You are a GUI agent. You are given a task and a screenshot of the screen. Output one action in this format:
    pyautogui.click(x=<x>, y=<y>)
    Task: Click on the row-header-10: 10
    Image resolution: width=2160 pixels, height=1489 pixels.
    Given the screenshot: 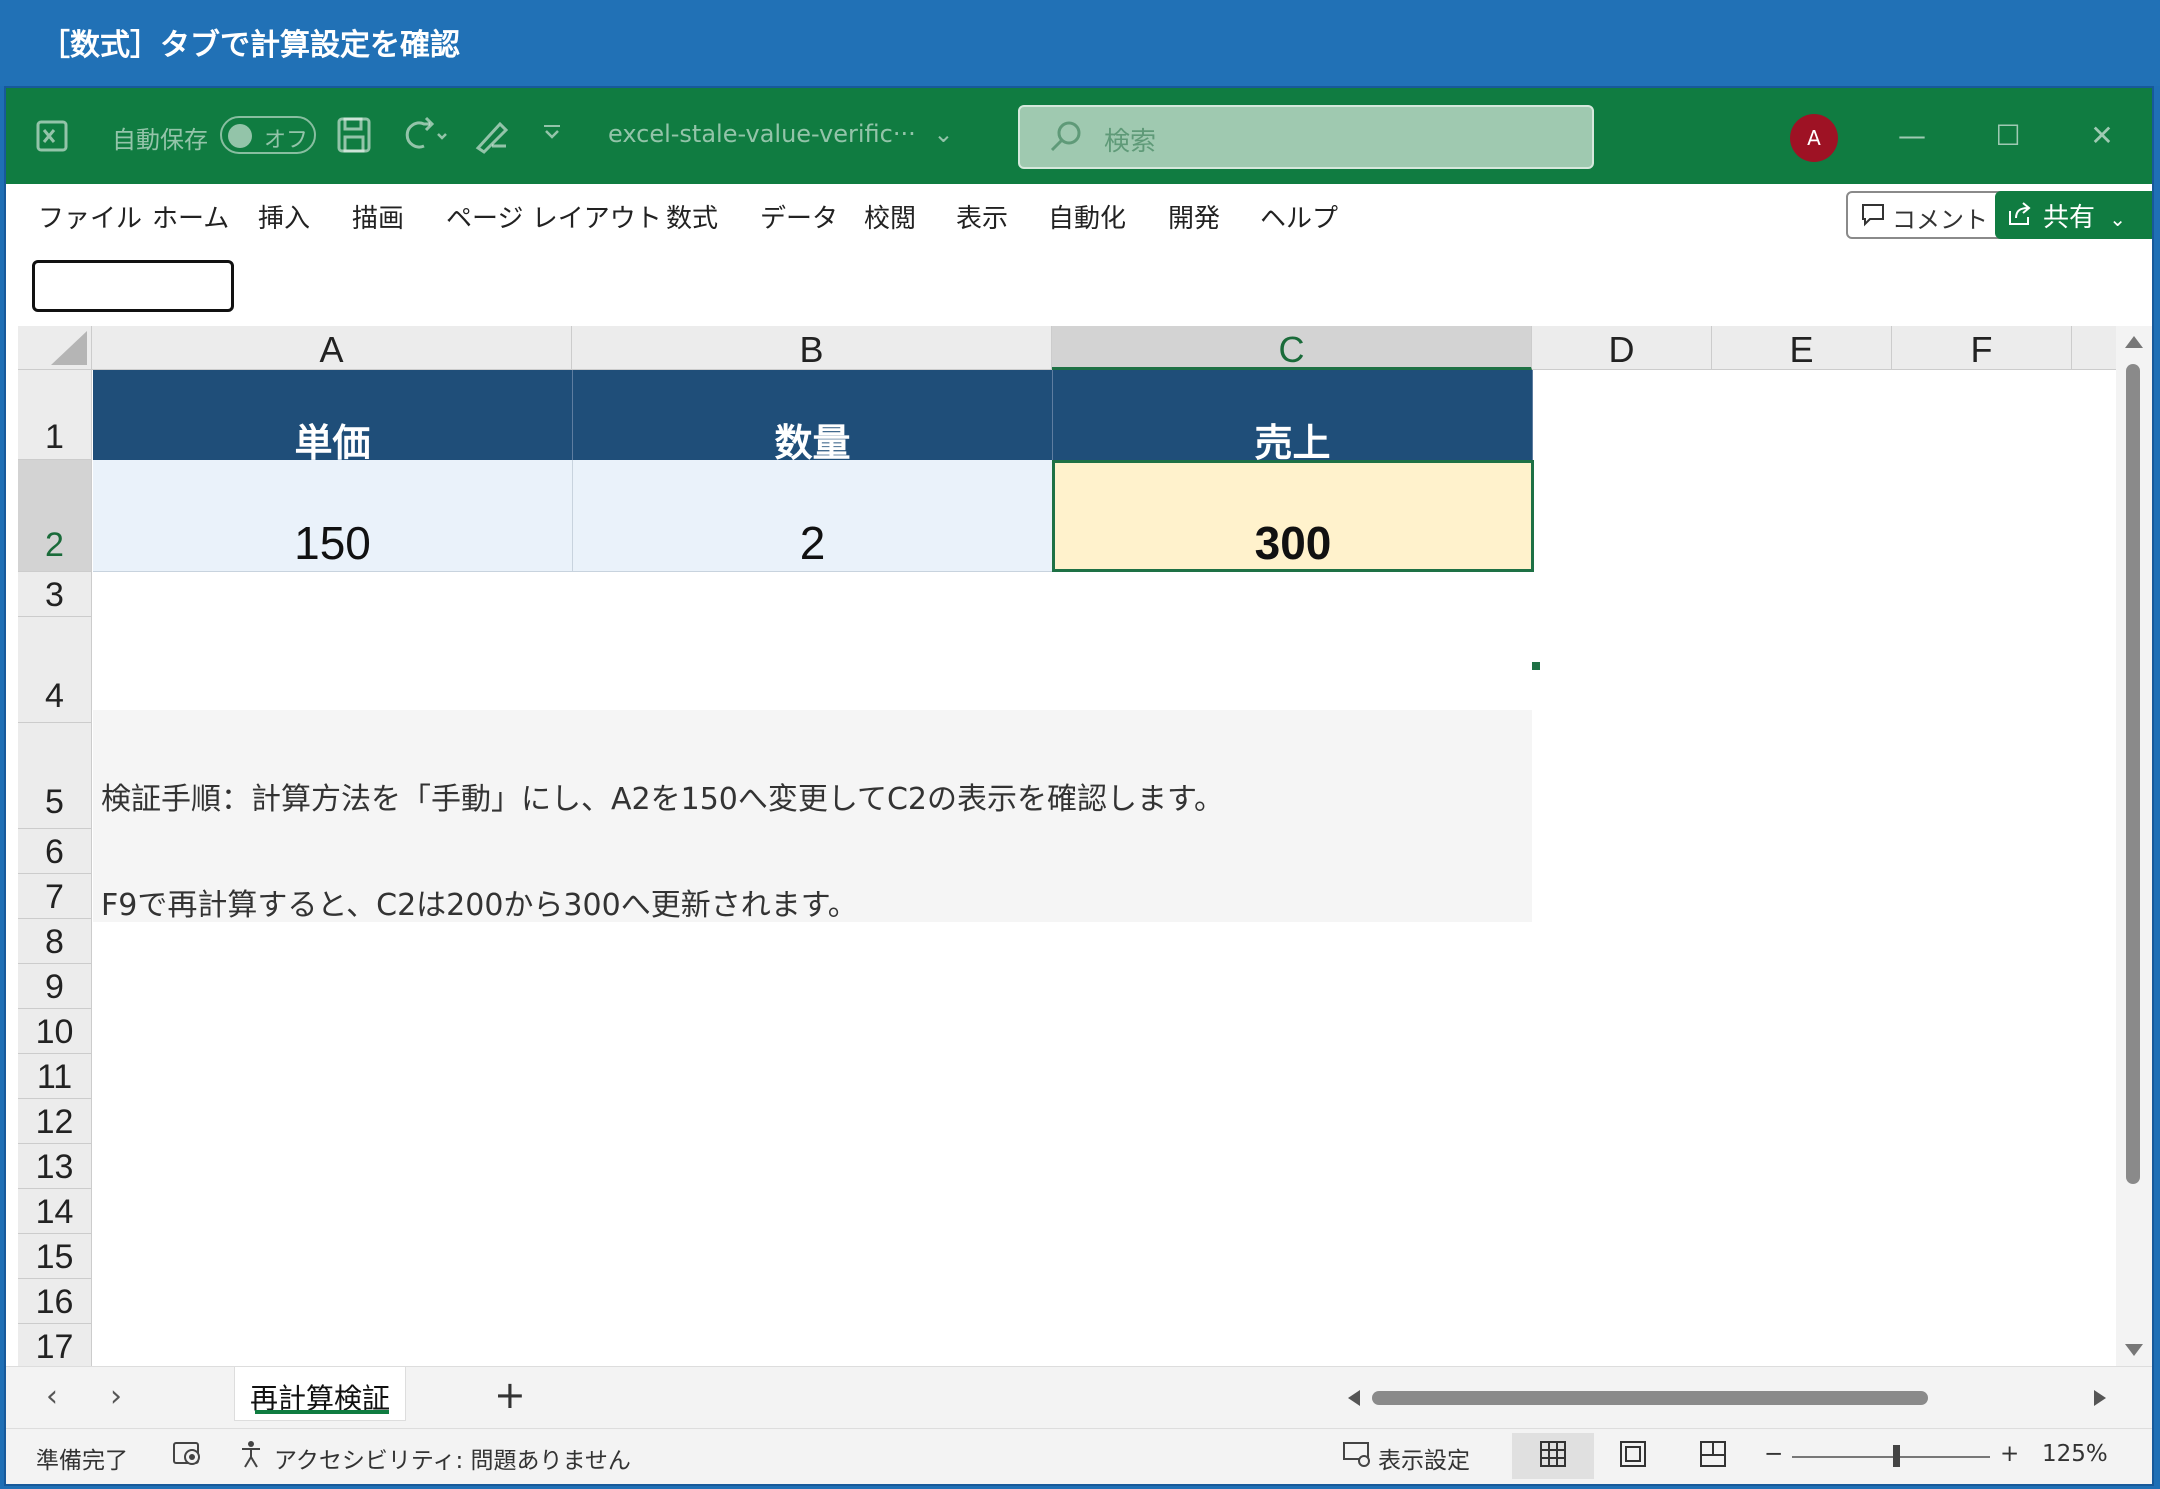 What is the action you would take?
    pyautogui.click(x=55, y=1031)
    